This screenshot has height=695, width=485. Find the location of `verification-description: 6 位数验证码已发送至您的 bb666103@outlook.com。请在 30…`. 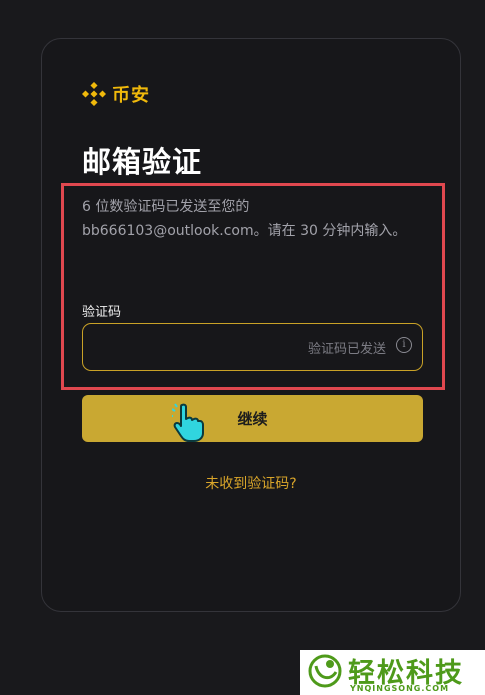

verification-description: 6 位数验证码已发送至您的 bb666103@outlook.com。请在 30… is located at coordinates (244, 219).